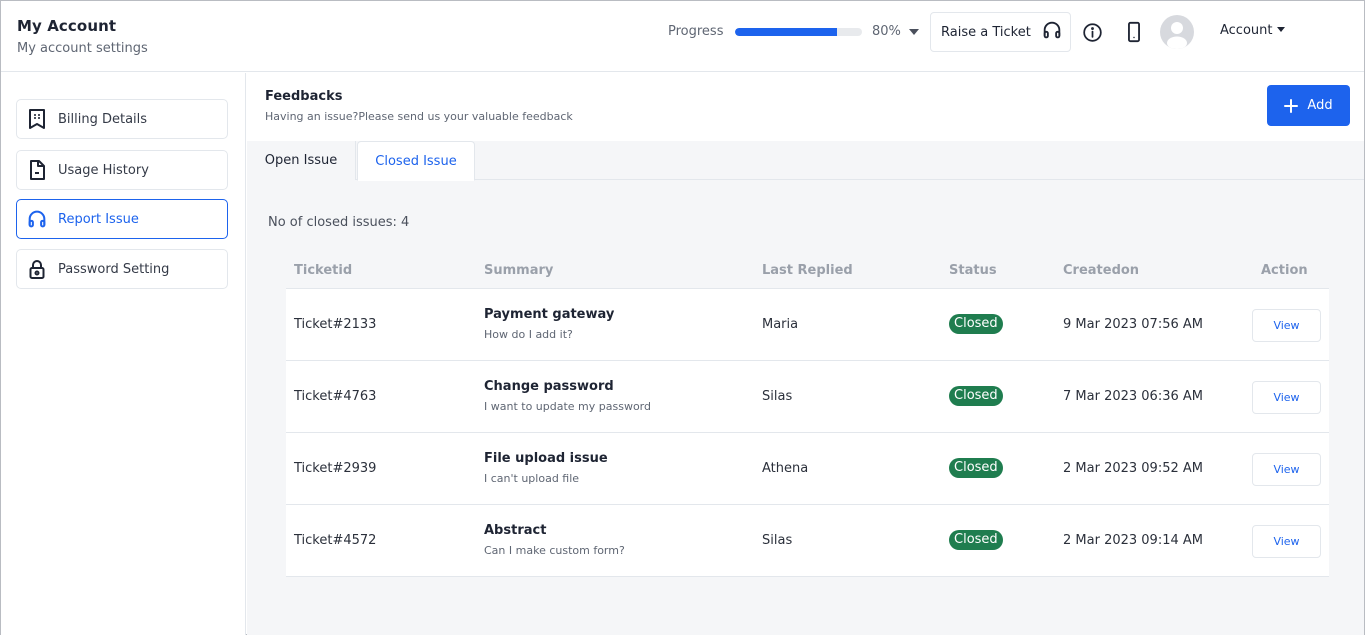 This screenshot has height=635, width=1365. Describe the element at coordinates (301, 160) in the screenshot. I see `tab-open-issue: Open Issue` at that location.